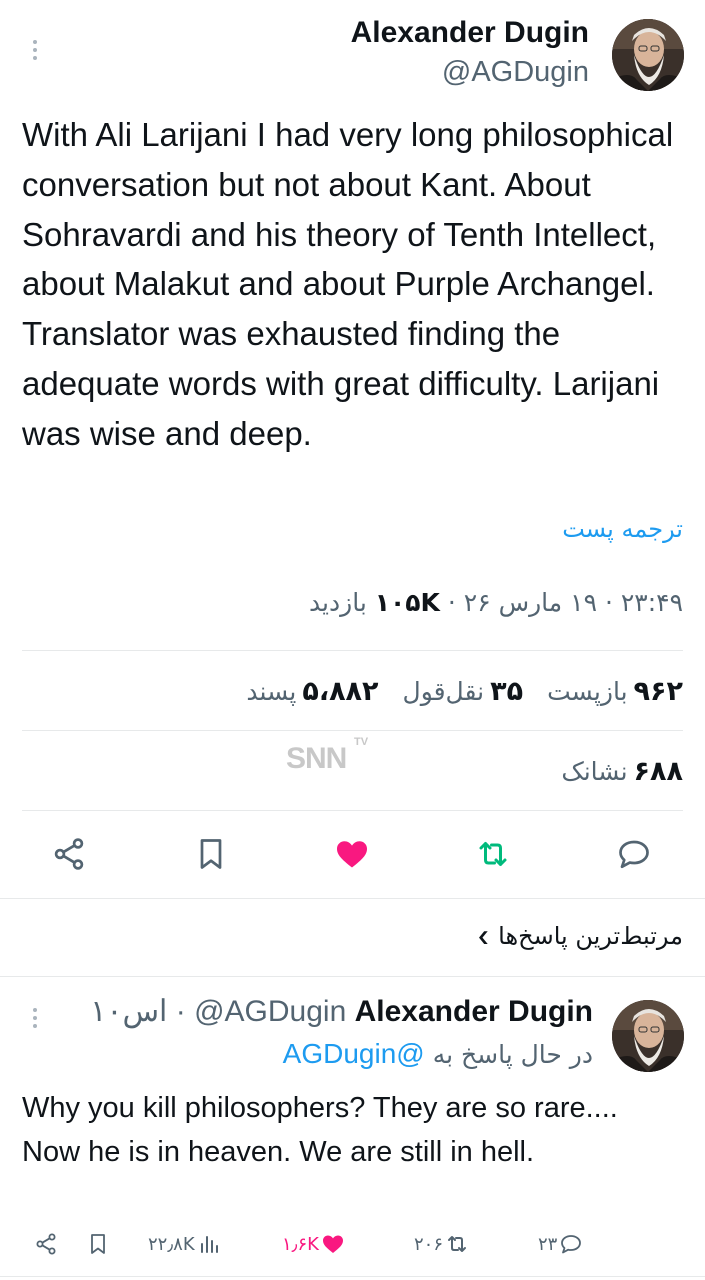 This screenshot has width=705, height=1280. Describe the element at coordinates (470, 72) in the screenshot. I see `author-handle: @AGDugin` at that location.